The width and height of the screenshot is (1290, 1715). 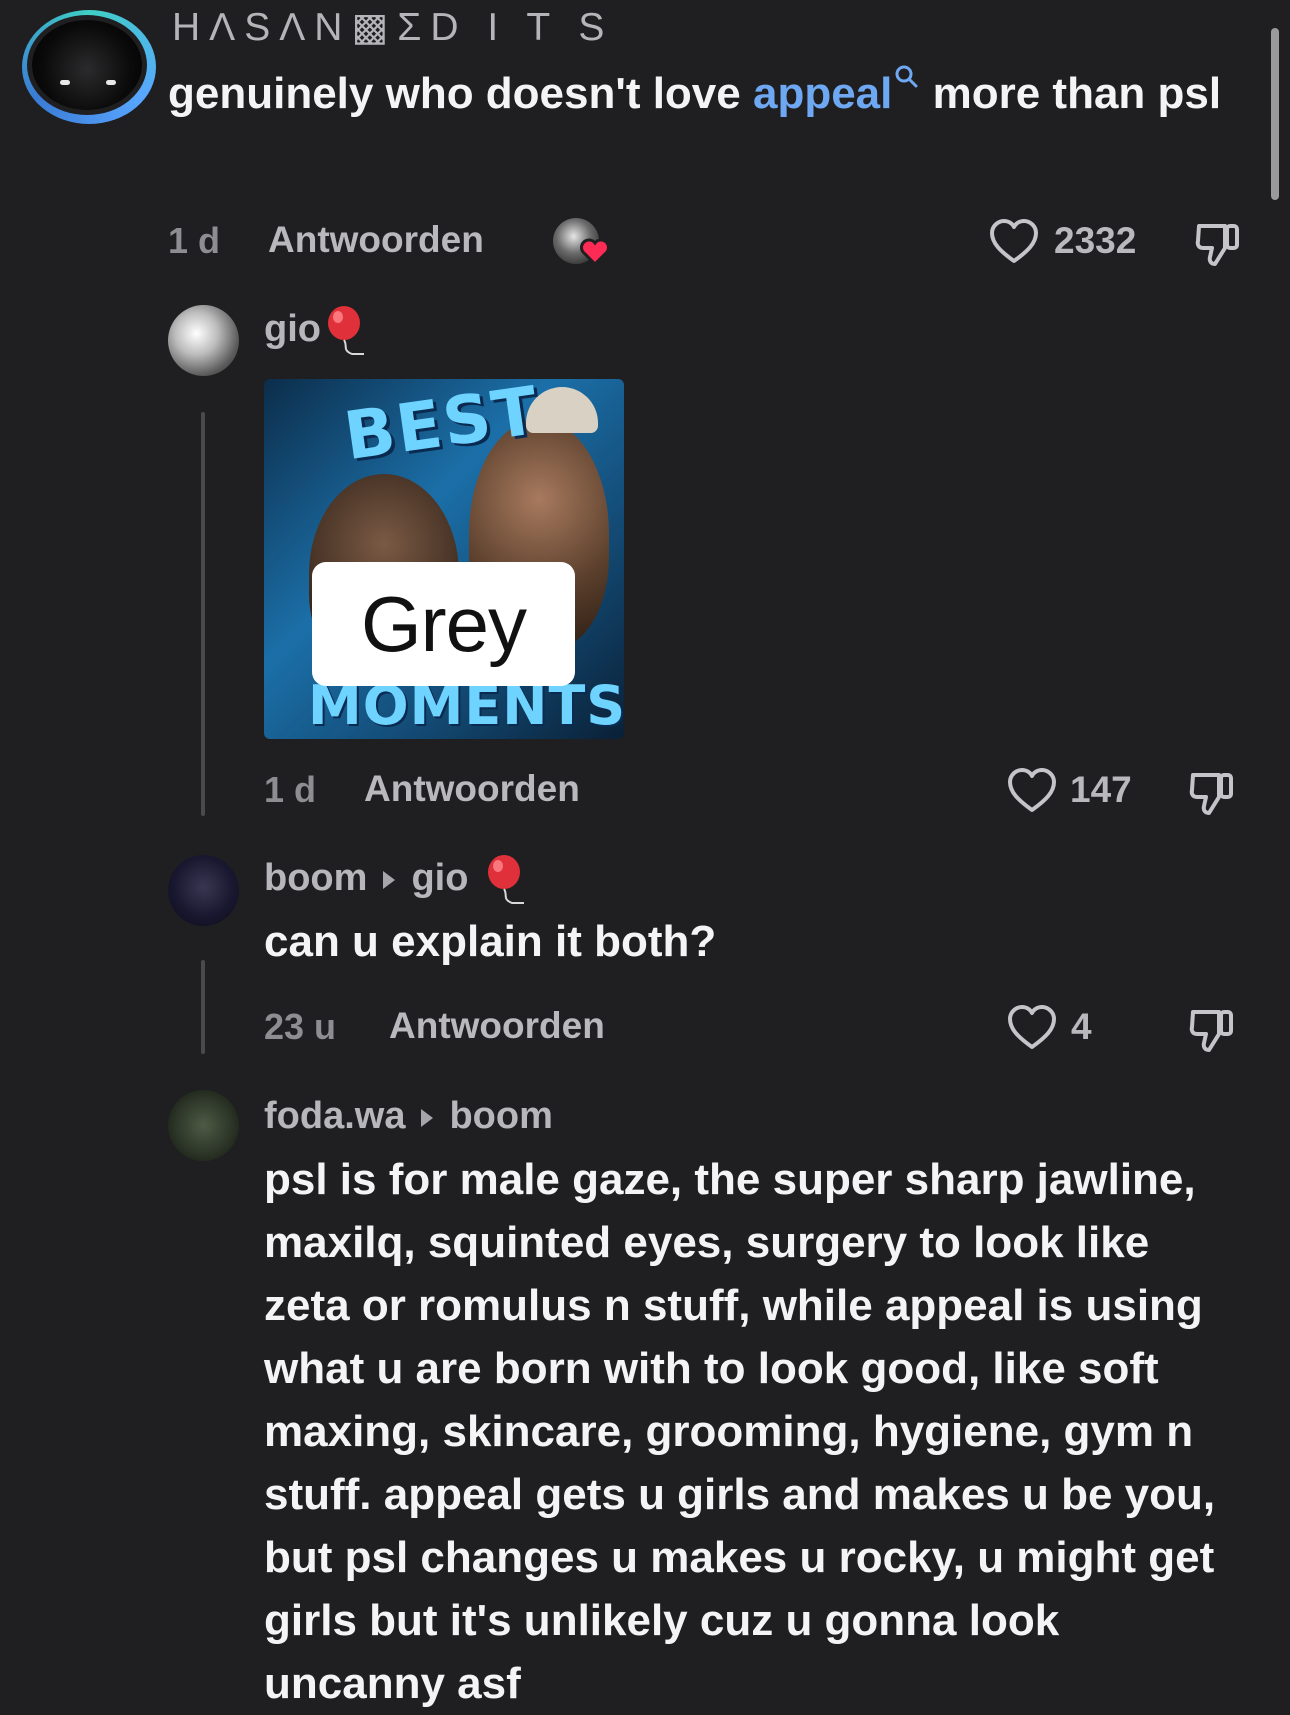 I want to click on search-icon, so click(x=906, y=76).